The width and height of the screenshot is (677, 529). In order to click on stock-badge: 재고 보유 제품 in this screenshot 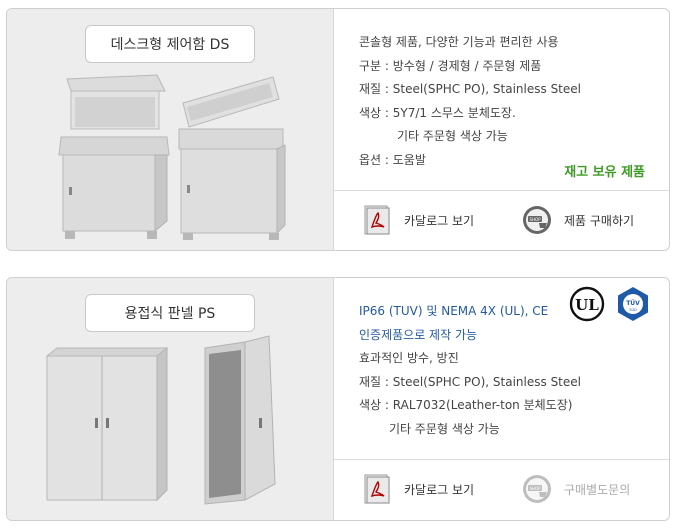, I will do `click(604, 172)`.